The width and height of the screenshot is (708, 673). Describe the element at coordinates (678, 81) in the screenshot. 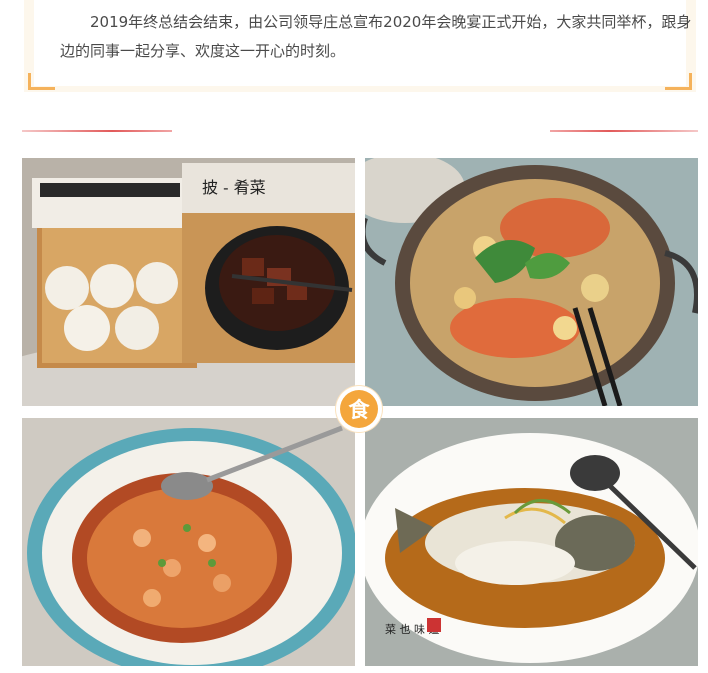

I see `corner-decoration-right` at that location.